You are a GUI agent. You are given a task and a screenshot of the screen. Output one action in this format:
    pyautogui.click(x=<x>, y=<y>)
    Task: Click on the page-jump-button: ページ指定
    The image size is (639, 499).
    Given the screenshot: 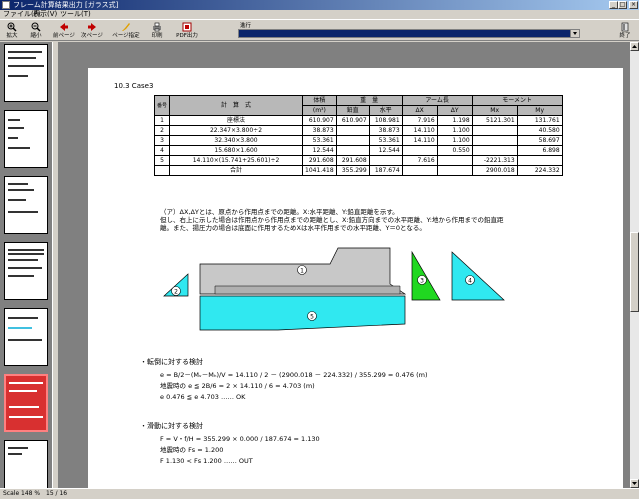 What is the action you would take?
    pyautogui.click(x=126, y=30)
    